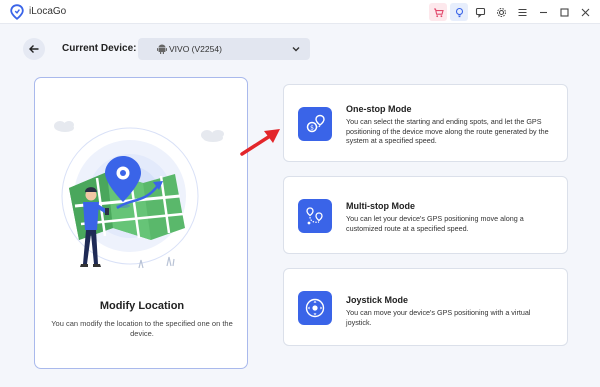  What do you see at coordinates (162, 49) in the screenshot?
I see `android-icon` at bounding box center [162, 49].